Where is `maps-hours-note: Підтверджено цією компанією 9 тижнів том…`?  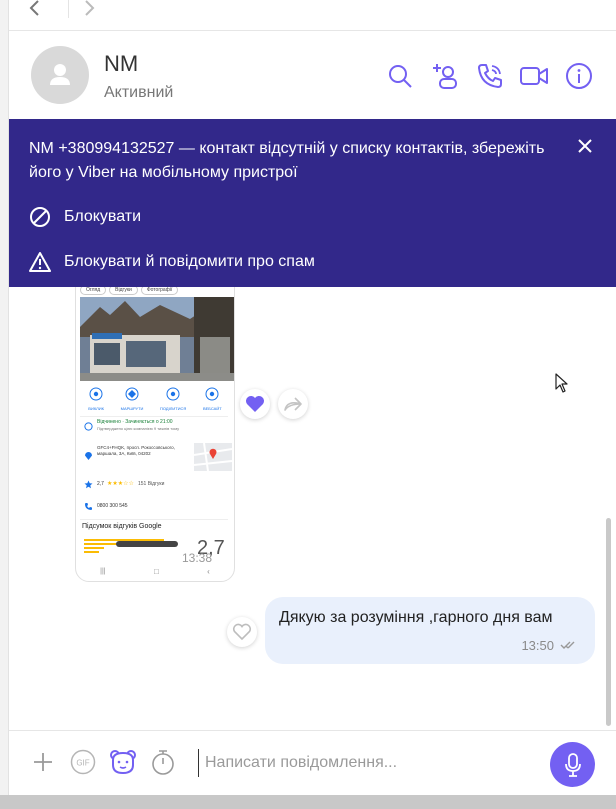
maps-hours-note: Підтверджено цією компанією 9 тижнів том… is located at coordinates (138, 428).